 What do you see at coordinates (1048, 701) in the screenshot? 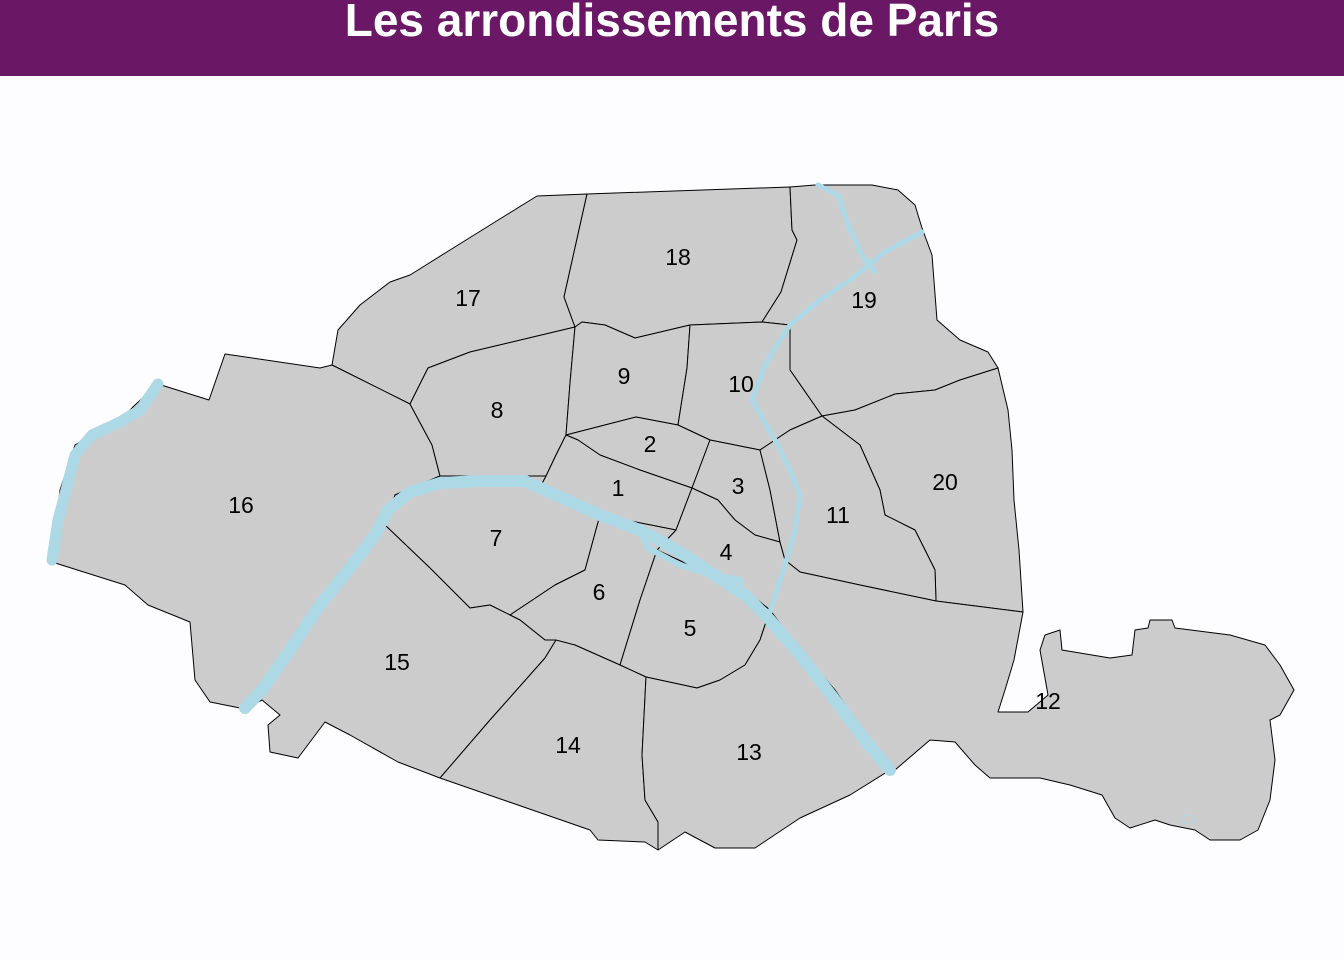
I see `label-arrondissement-12: 12` at bounding box center [1048, 701].